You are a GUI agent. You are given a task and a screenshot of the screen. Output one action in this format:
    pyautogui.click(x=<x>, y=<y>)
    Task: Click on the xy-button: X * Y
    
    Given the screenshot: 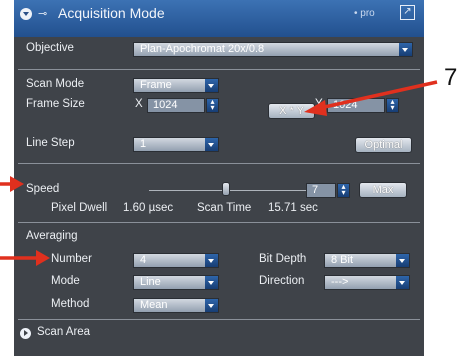 What is the action you would take?
    pyautogui.click(x=291, y=111)
    